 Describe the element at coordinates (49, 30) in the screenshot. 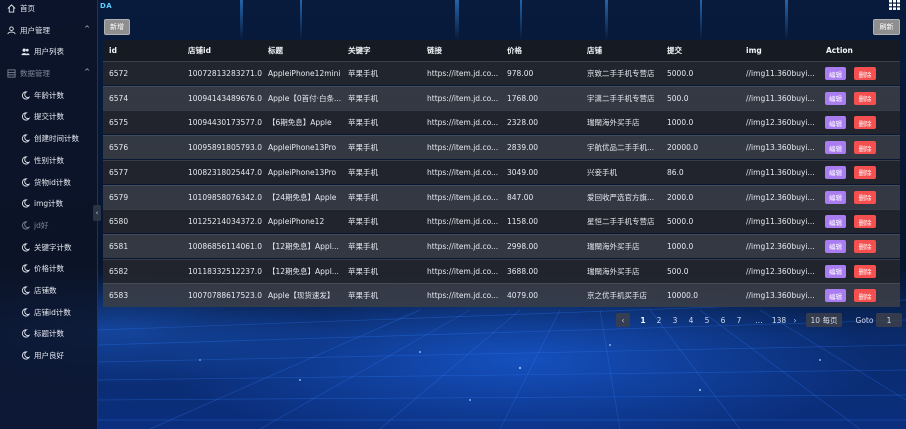

I see `sidebar-item-user-management: 用户管理 ^` at that location.